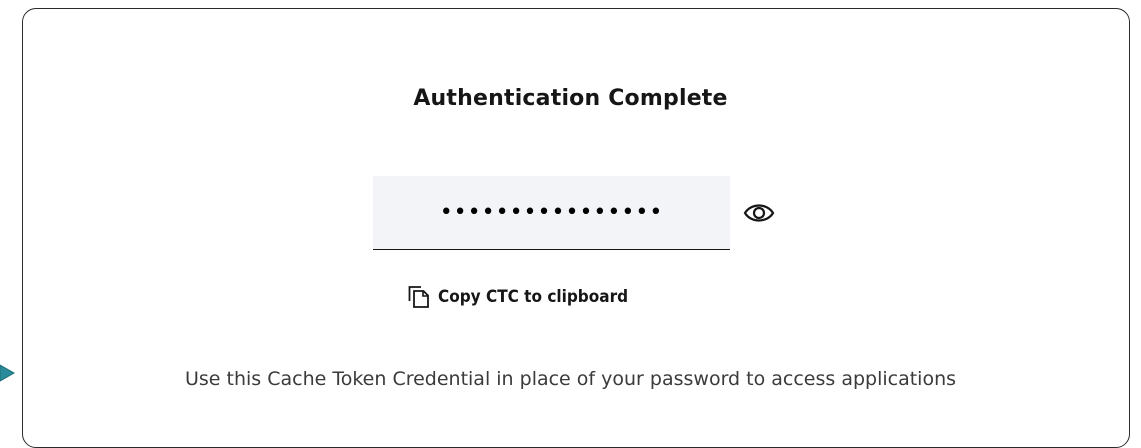  What do you see at coordinates (418, 297) in the screenshot?
I see `copy-icon` at bounding box center [418, 297].